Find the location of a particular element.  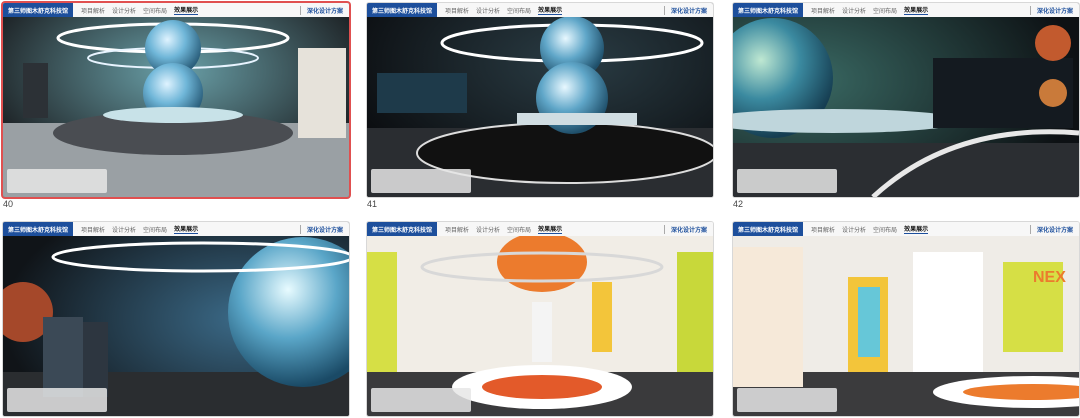

slide-number: 40 is located at coordinates (8, 204).